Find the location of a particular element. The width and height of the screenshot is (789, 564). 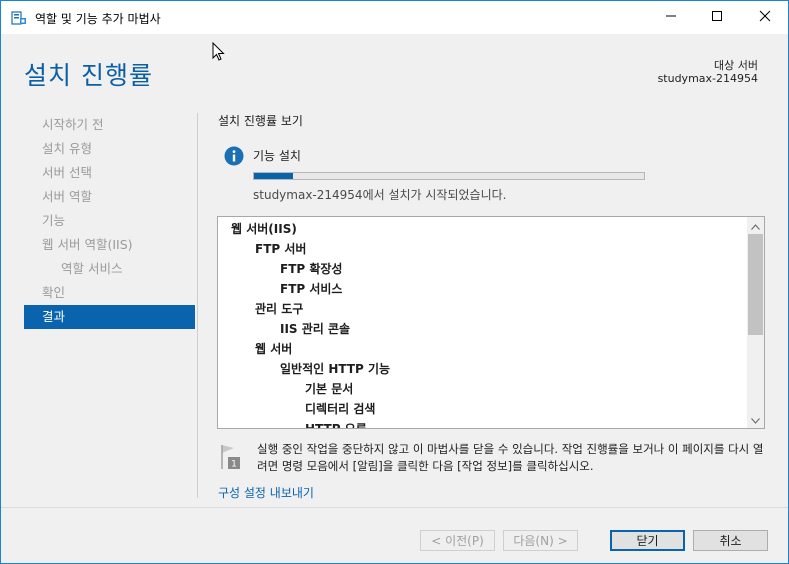

tree-item: 웹 서버 is located at coordinates (274, 349).